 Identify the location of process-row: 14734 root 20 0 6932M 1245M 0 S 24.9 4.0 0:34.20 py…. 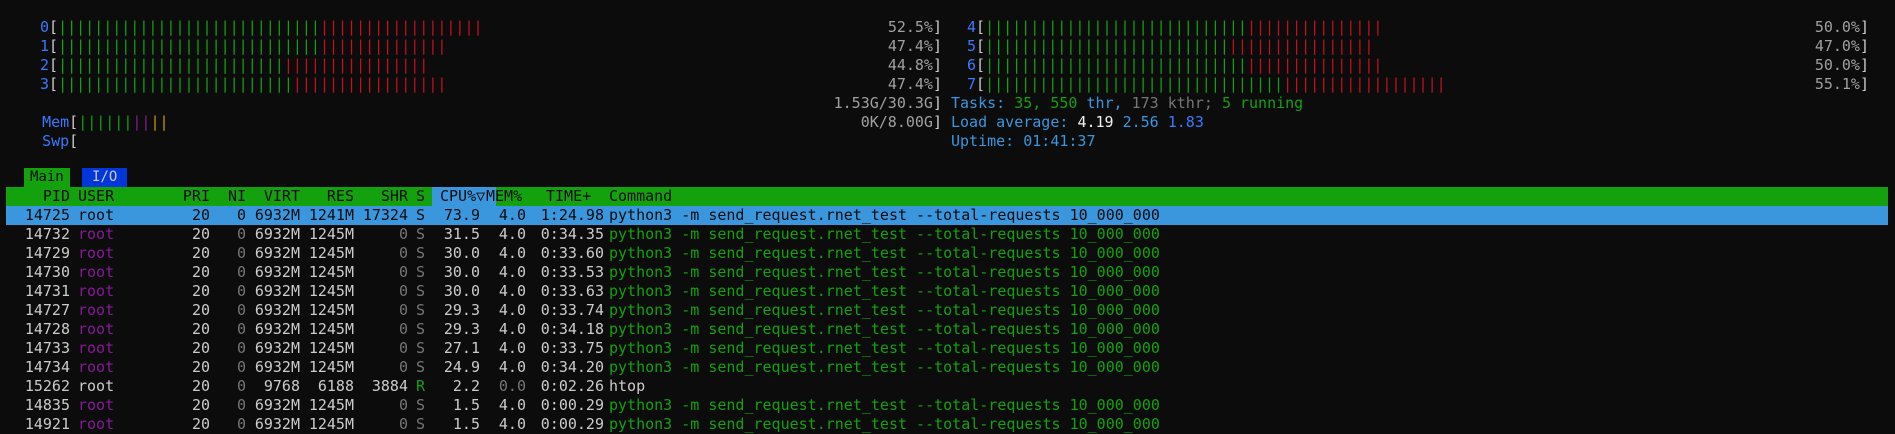
(947, 367).